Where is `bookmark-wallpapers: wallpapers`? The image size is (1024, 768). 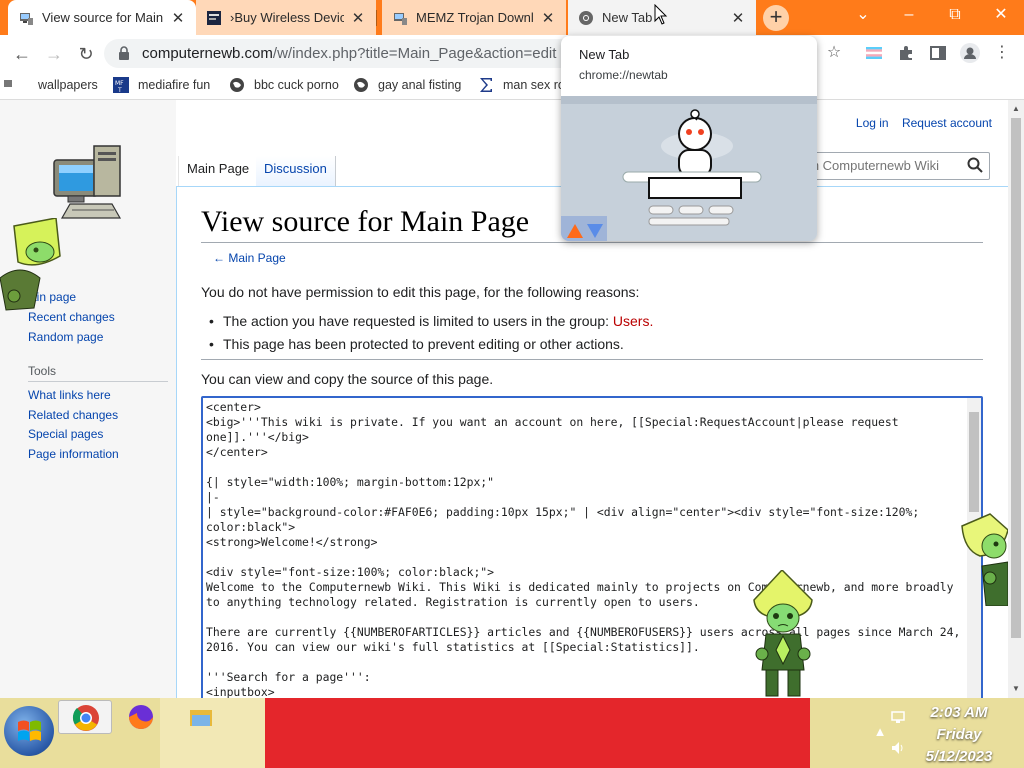 bookmark-wallpapers: wallpapers is located at coordinates (51, 85).